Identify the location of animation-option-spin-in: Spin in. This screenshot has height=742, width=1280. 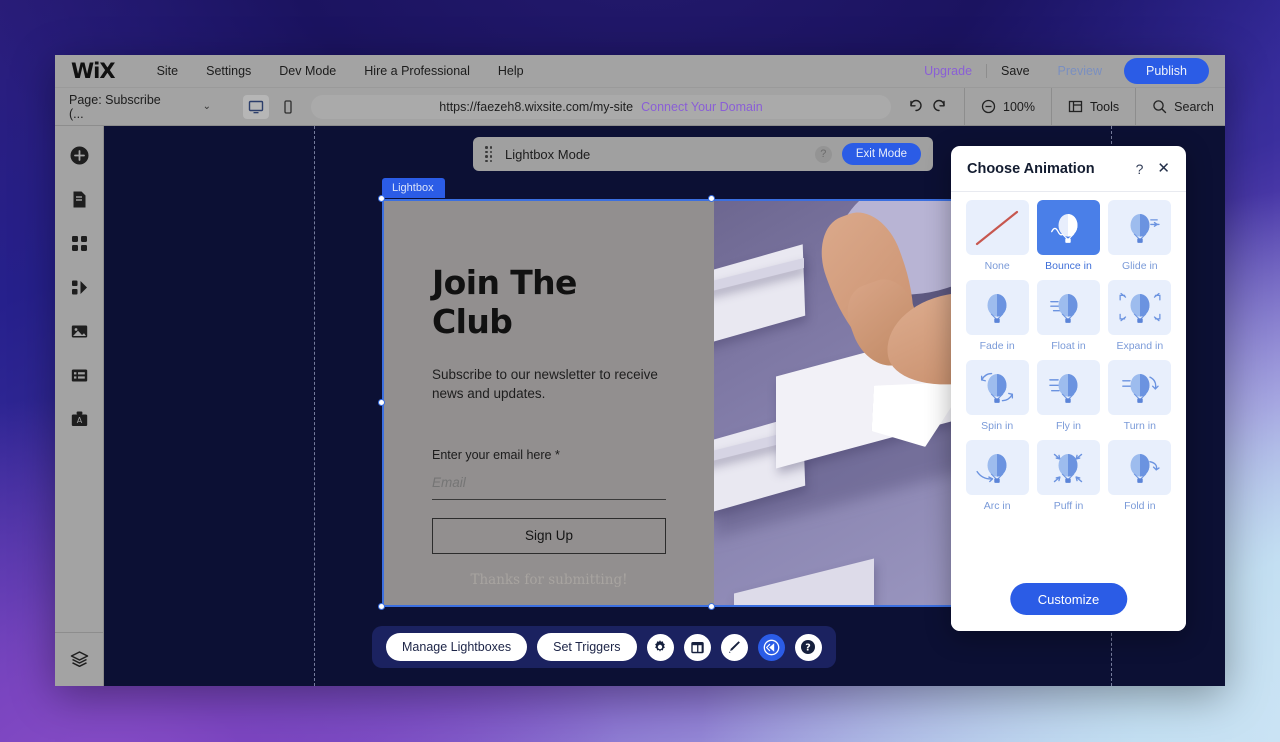
(997, 396).